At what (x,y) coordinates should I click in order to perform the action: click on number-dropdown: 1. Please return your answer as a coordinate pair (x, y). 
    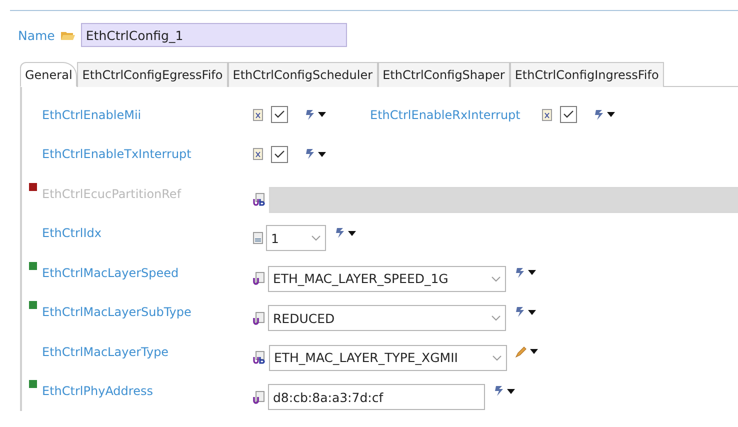
    Looking at the image, I should click on (296, 238).